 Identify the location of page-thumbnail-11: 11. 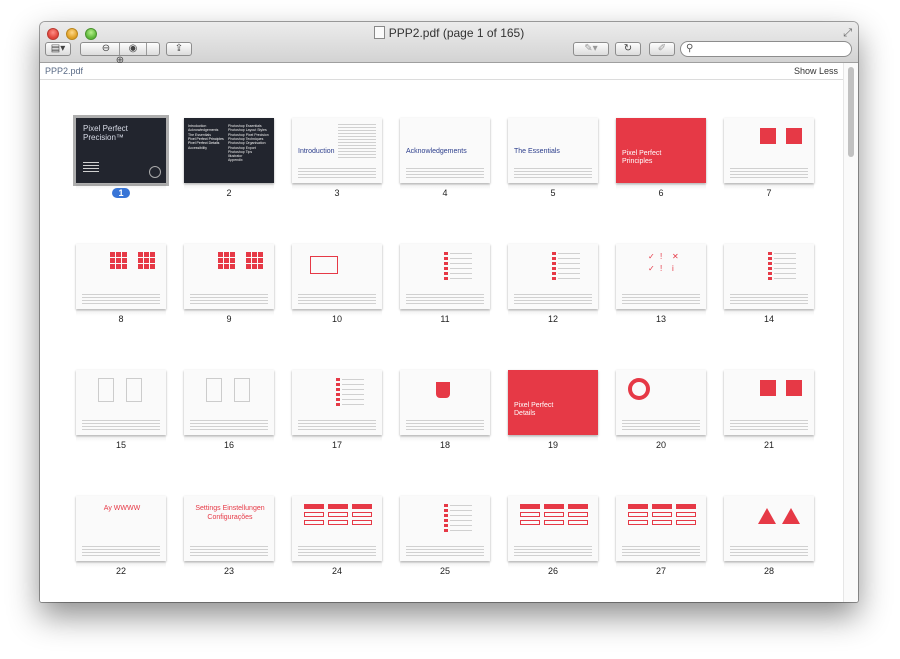
(445, 286).